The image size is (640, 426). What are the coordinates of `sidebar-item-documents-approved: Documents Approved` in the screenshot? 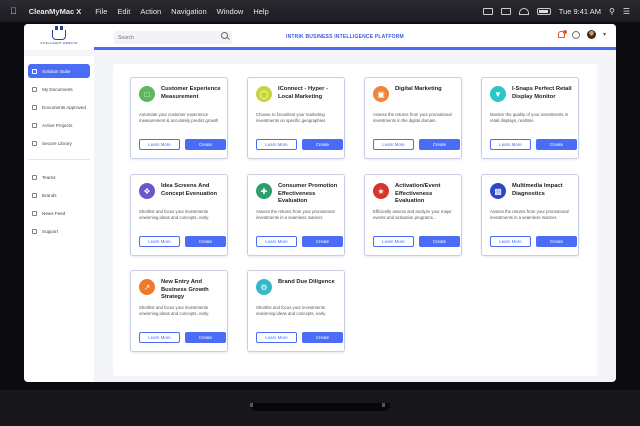 It's located at (59, 107).